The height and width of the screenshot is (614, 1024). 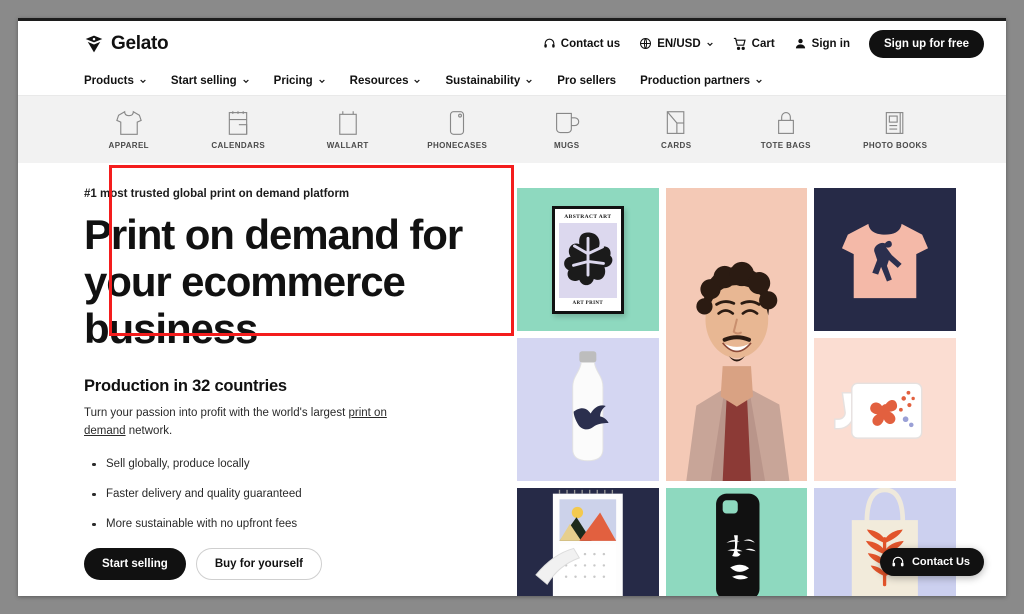 I want to click on contact-us-widget: Contact Us, so click(x=931, y=562).